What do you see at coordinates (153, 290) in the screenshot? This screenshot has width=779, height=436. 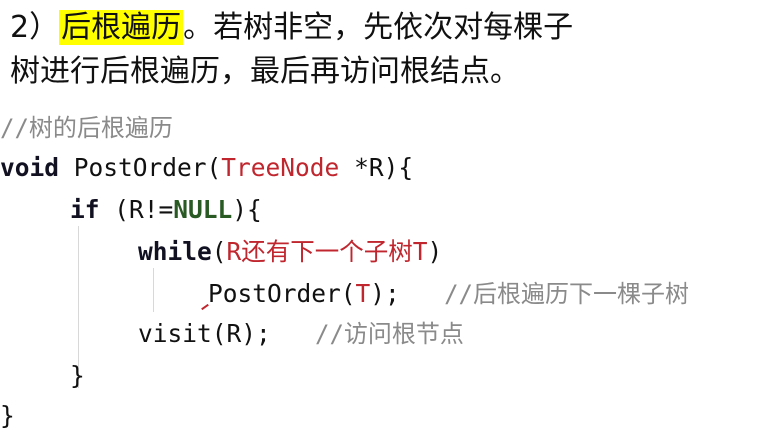 I see `indent-guide-inner` at bounding box center [153, 290].